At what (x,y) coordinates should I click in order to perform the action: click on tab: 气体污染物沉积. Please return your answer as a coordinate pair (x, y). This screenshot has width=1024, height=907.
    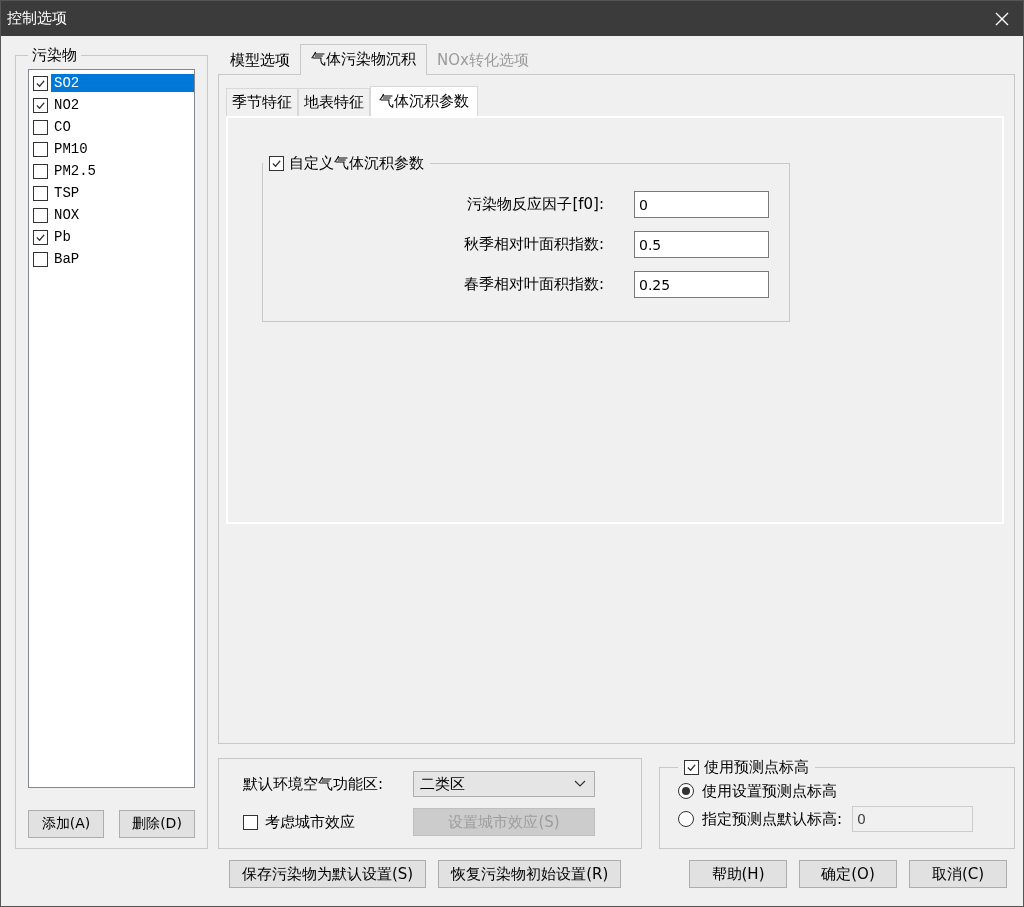
    Looking at the image, I should click on (363, 59).